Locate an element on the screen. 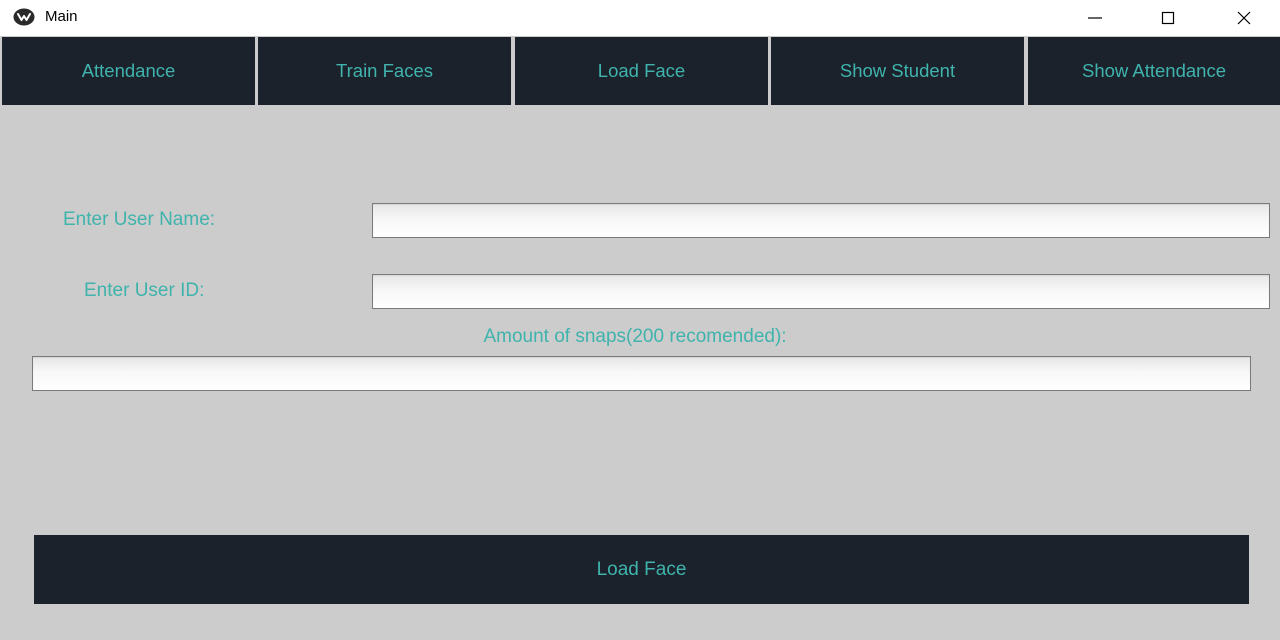 This screenshot has height=640, width=1280. close-icon is located at coordinates (1244, 18).